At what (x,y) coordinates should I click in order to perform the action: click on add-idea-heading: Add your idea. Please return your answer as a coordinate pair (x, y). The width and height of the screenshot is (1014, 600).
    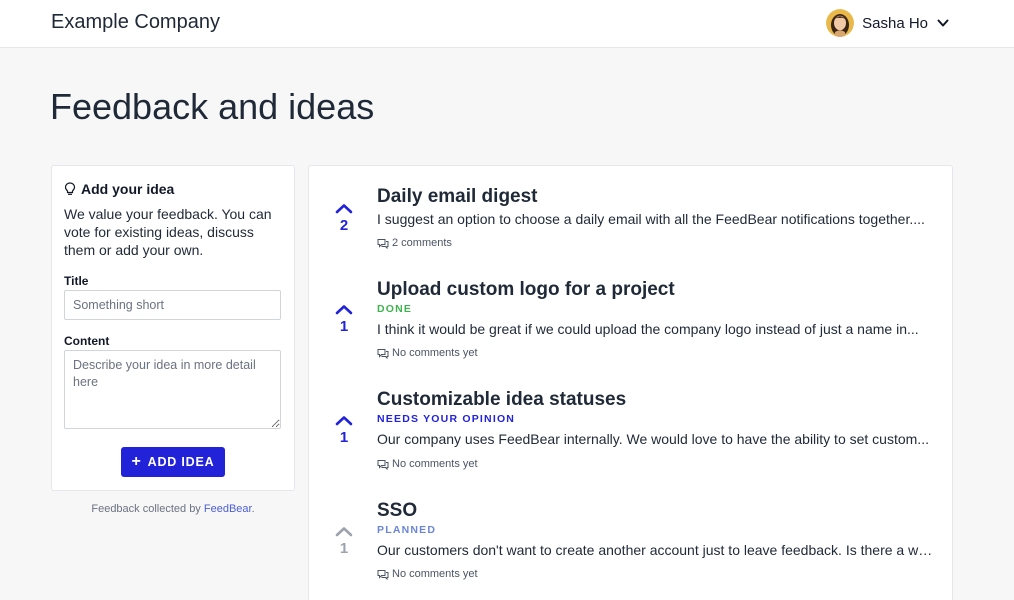
    Looking at the image, I should click on (119, 189).